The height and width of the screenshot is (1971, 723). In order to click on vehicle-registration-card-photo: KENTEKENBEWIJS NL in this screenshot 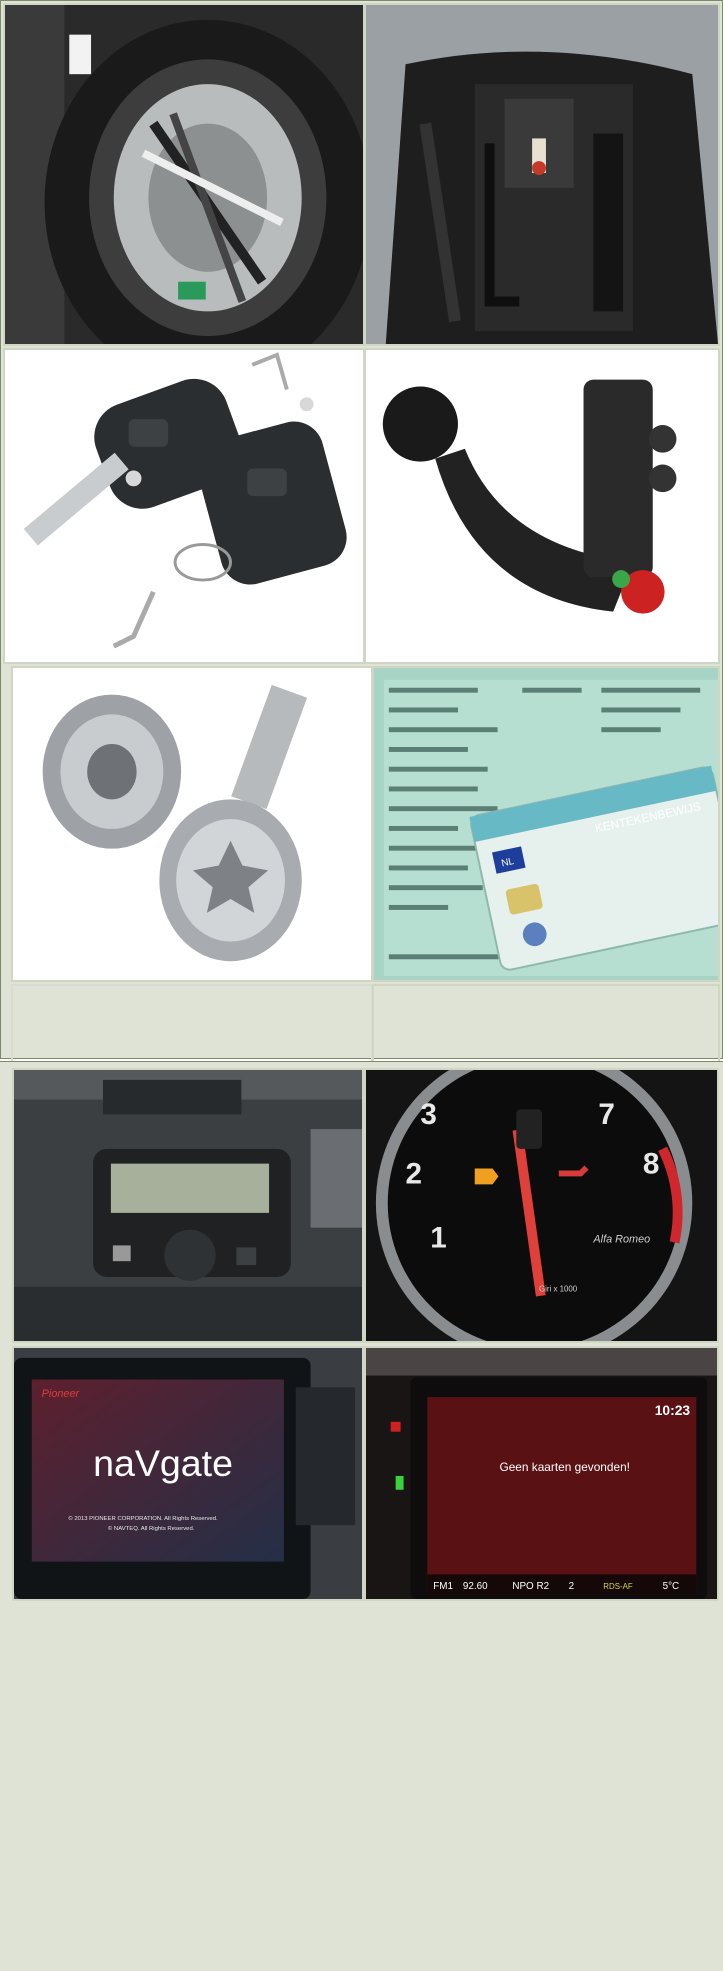, I will do `click(546, 824)`.